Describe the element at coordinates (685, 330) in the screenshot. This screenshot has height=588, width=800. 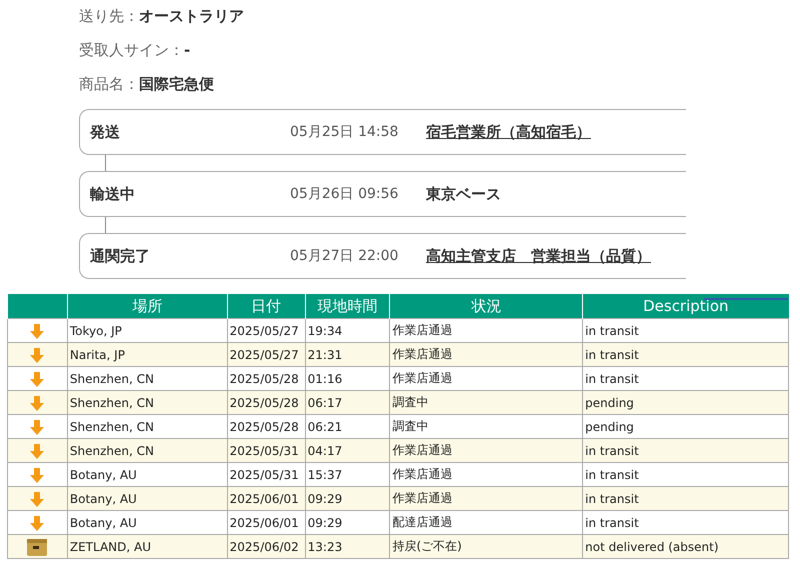
I see `table-cell: in transit` at that location.